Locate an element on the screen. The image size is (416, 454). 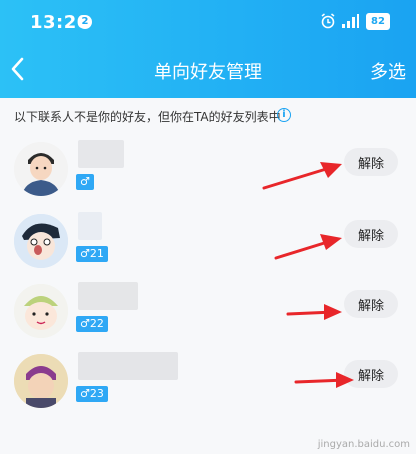
page-title: 单向好友管理 is located at coordinates (208, 72).